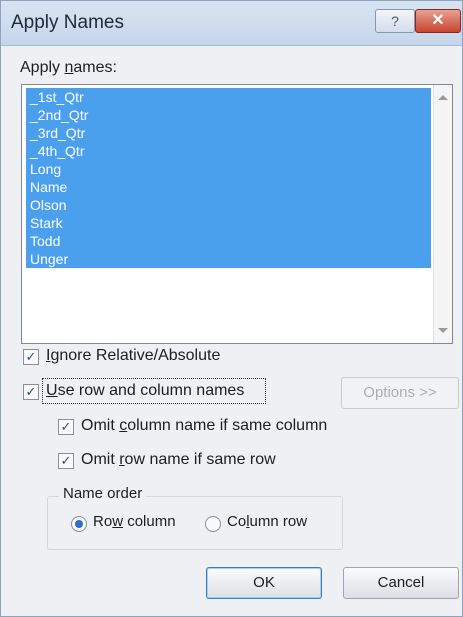  I want to click on ignore-relative-label: Ignore Relative/Absolute, so click(133, 355).